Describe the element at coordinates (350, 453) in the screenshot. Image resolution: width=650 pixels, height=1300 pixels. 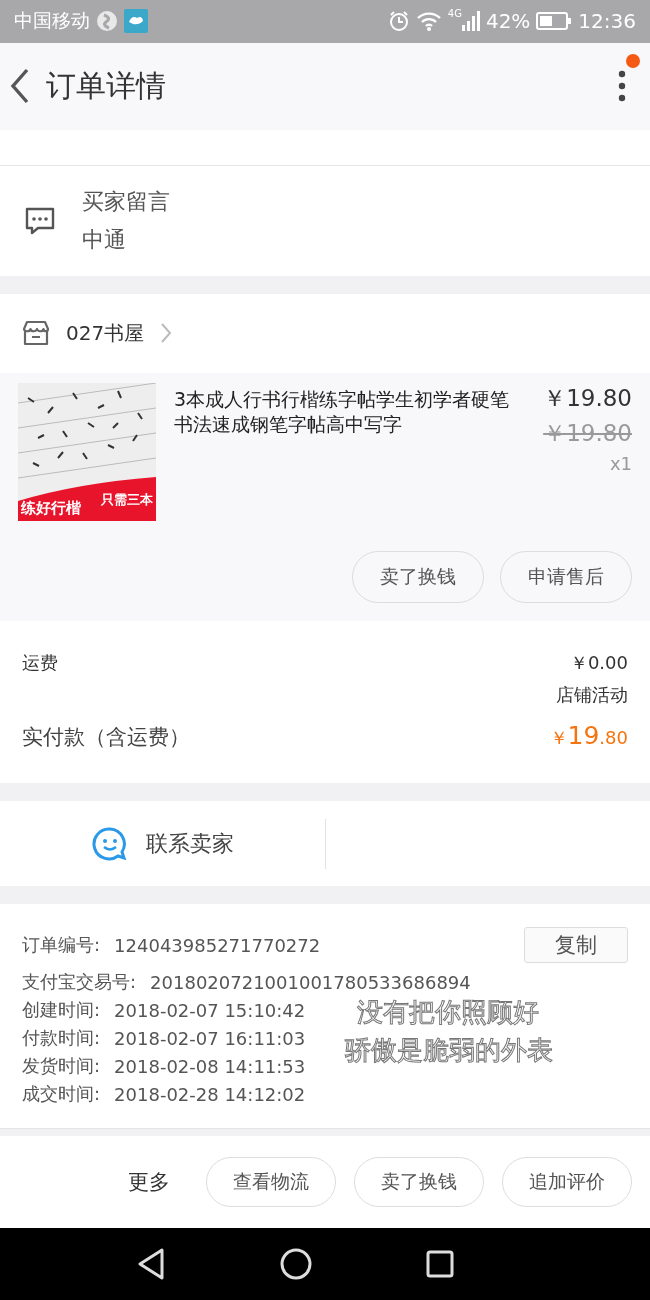
I see `product-title: 3本成人行书行楷练字帖学生初学者硬笔书法速成钢笔字帖高中写字` at that location.